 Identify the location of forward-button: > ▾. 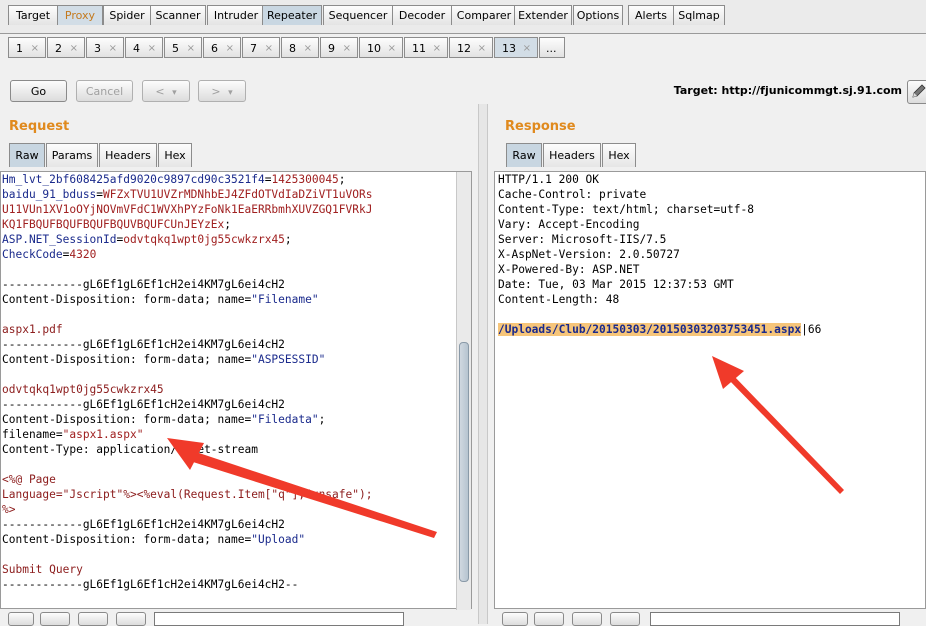
(222, 91).